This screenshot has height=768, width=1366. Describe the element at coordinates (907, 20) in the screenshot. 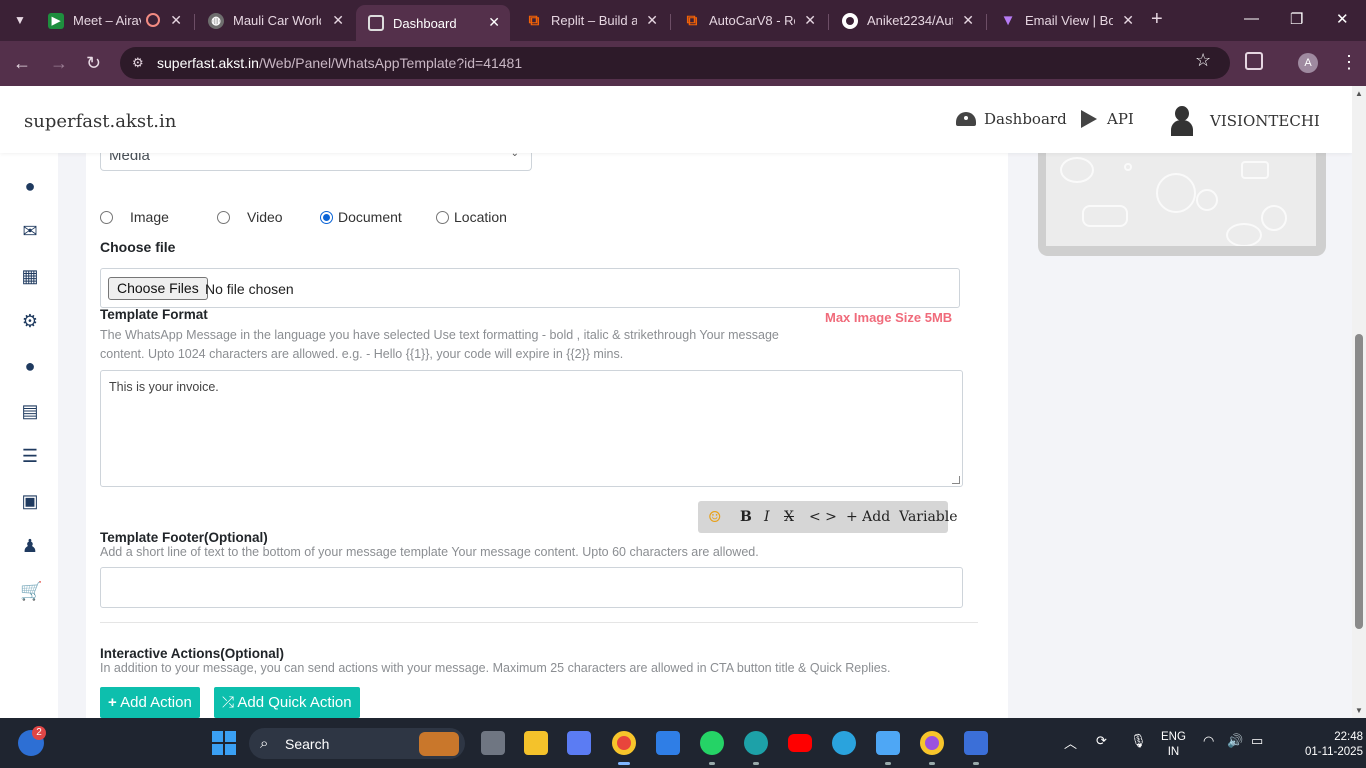

I see `tab-github: Aniket2234/Auto ✕` at that location.